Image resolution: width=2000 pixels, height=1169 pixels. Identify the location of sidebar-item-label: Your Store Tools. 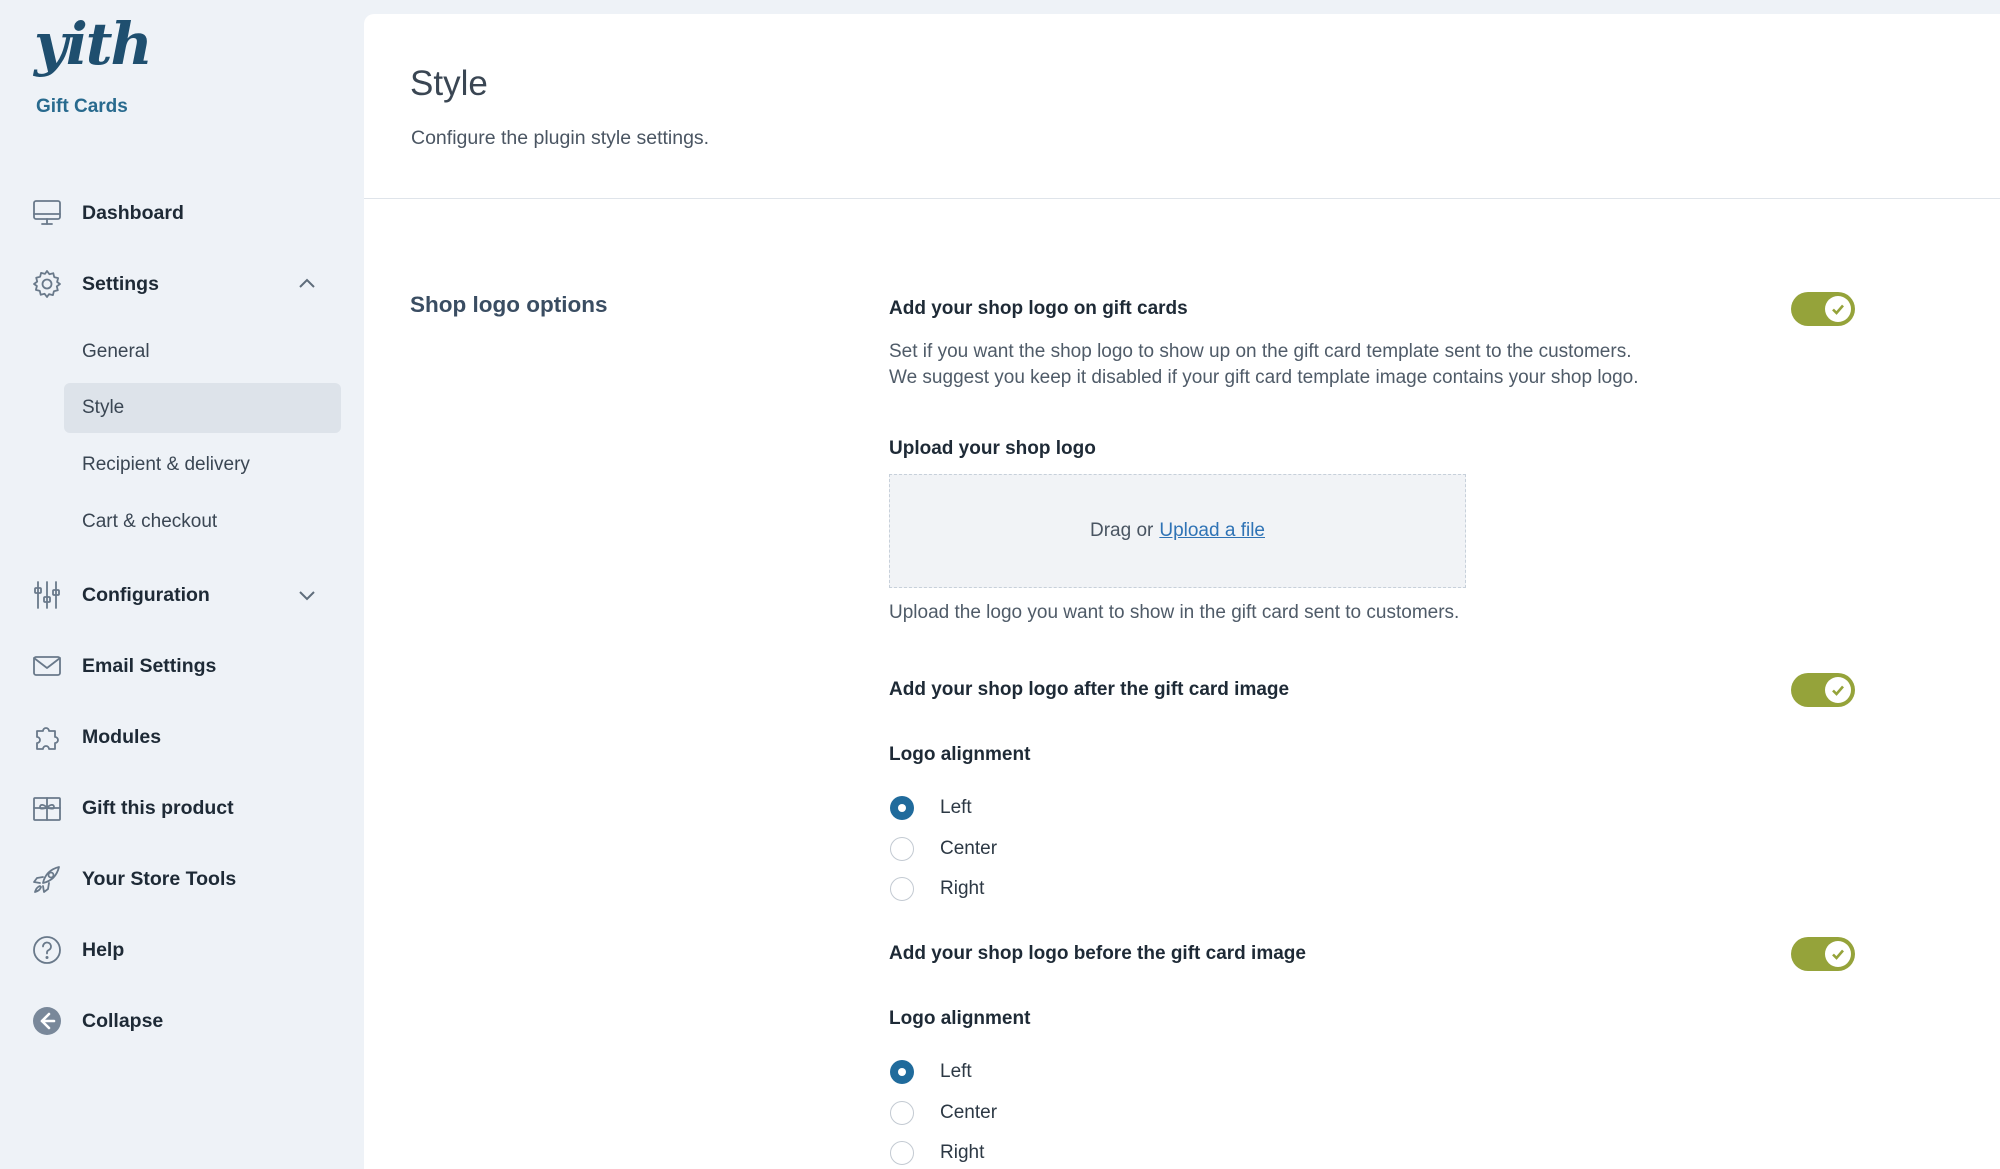
(159, 878).